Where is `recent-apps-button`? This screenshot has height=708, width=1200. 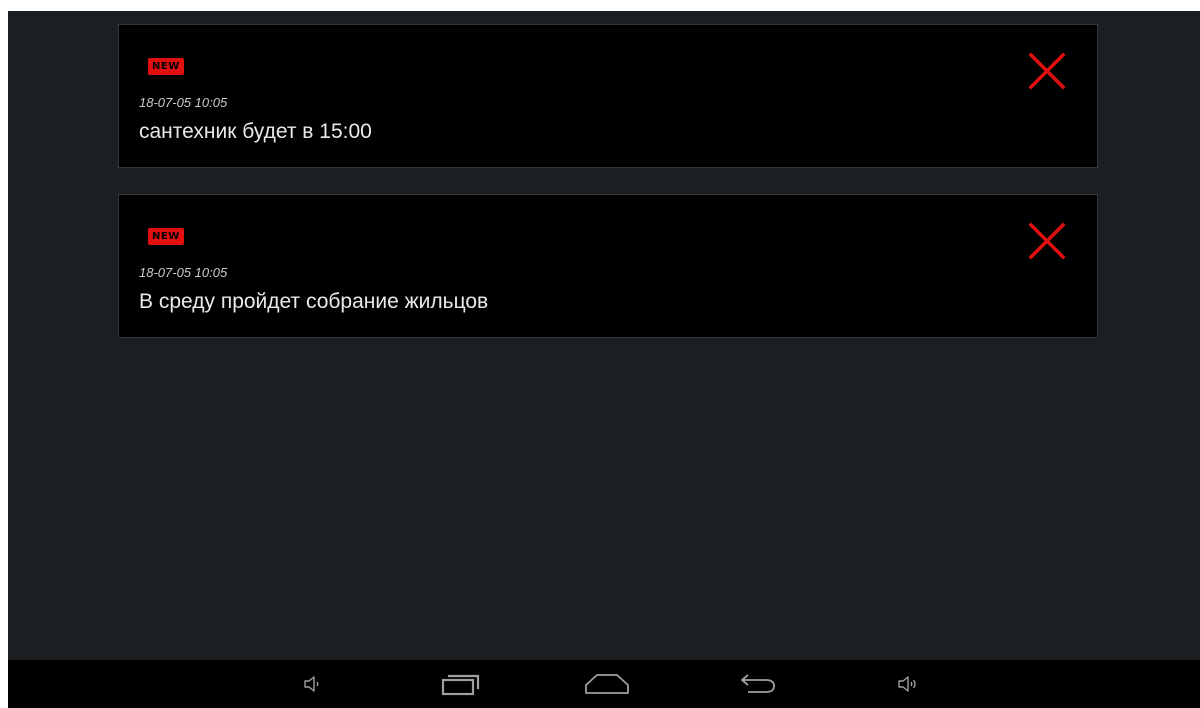
recent-apps-button is located at coordinates (460, 684).